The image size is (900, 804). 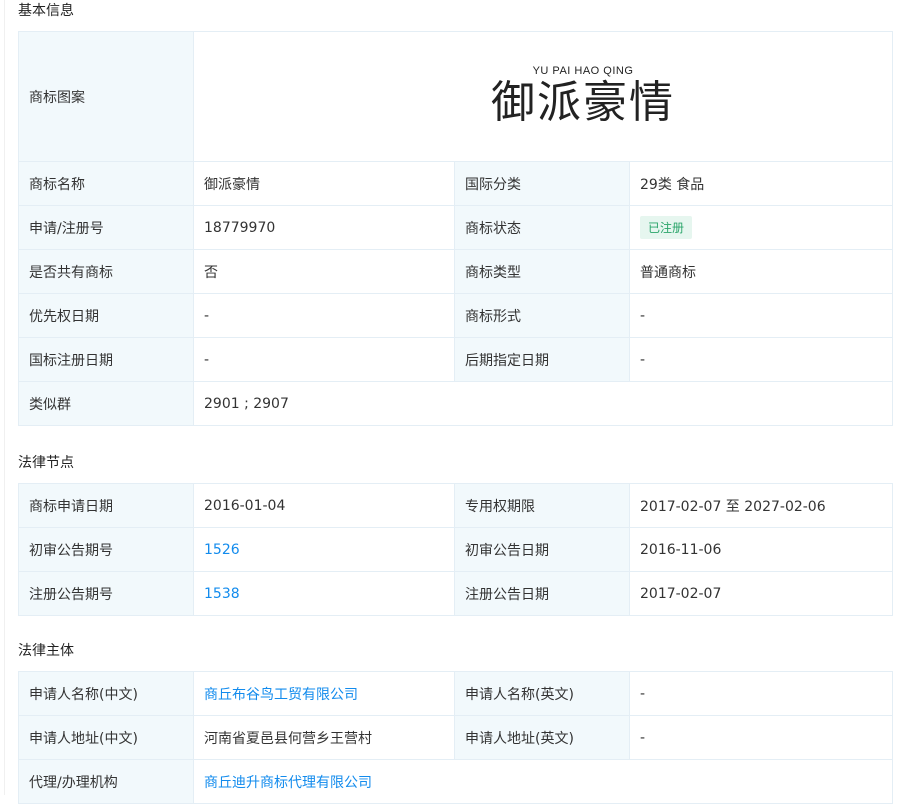 I want to click on label: 初审公告期号, so click(x=106, y=549).